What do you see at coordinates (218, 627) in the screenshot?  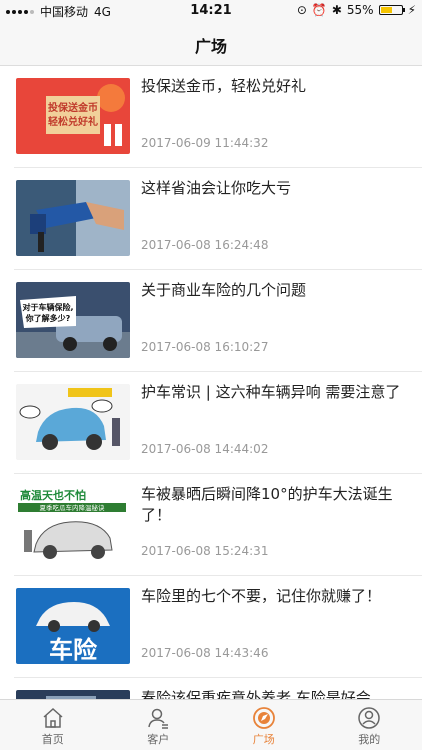 I see `list-item: 车险 车险里的七个不要，记住你就赚了！ 2017-06-08 14:43:46` at bounding box center [218, 627].